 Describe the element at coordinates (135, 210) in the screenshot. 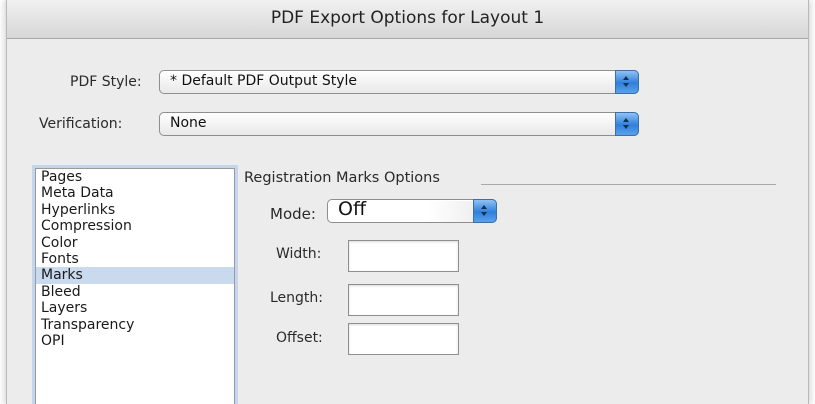

I see `category-item-hyperlinks: Hyperlinks` at that location.